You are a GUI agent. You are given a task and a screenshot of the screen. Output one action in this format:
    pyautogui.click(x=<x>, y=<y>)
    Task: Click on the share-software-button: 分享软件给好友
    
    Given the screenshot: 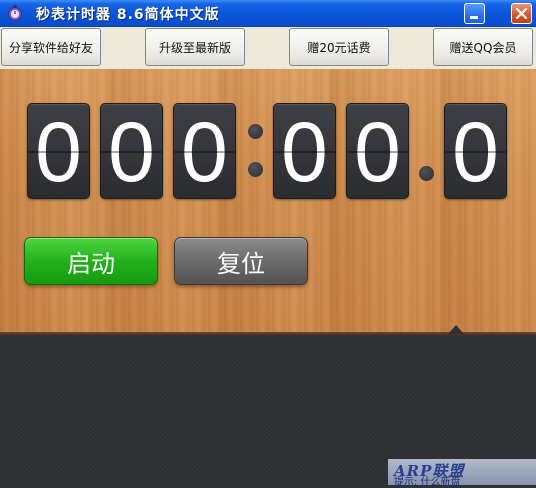 What is the action you would take?
    pyautogui.click(x=51, y=47)
    